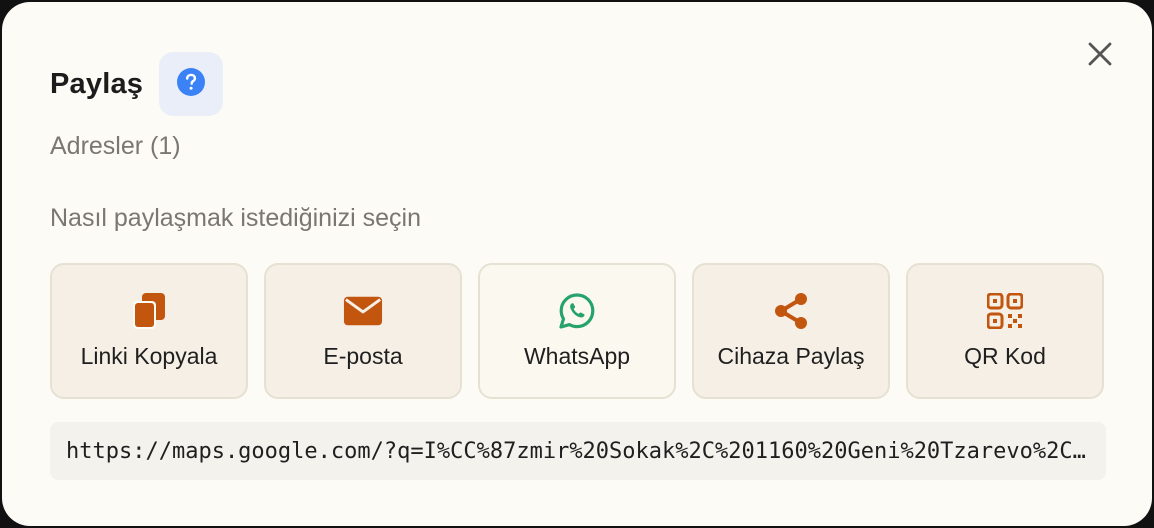 The width and height of the screenshot is (1154, 528). I want to click on copy-link-label: Linki Kopyala, so click(149, 356).